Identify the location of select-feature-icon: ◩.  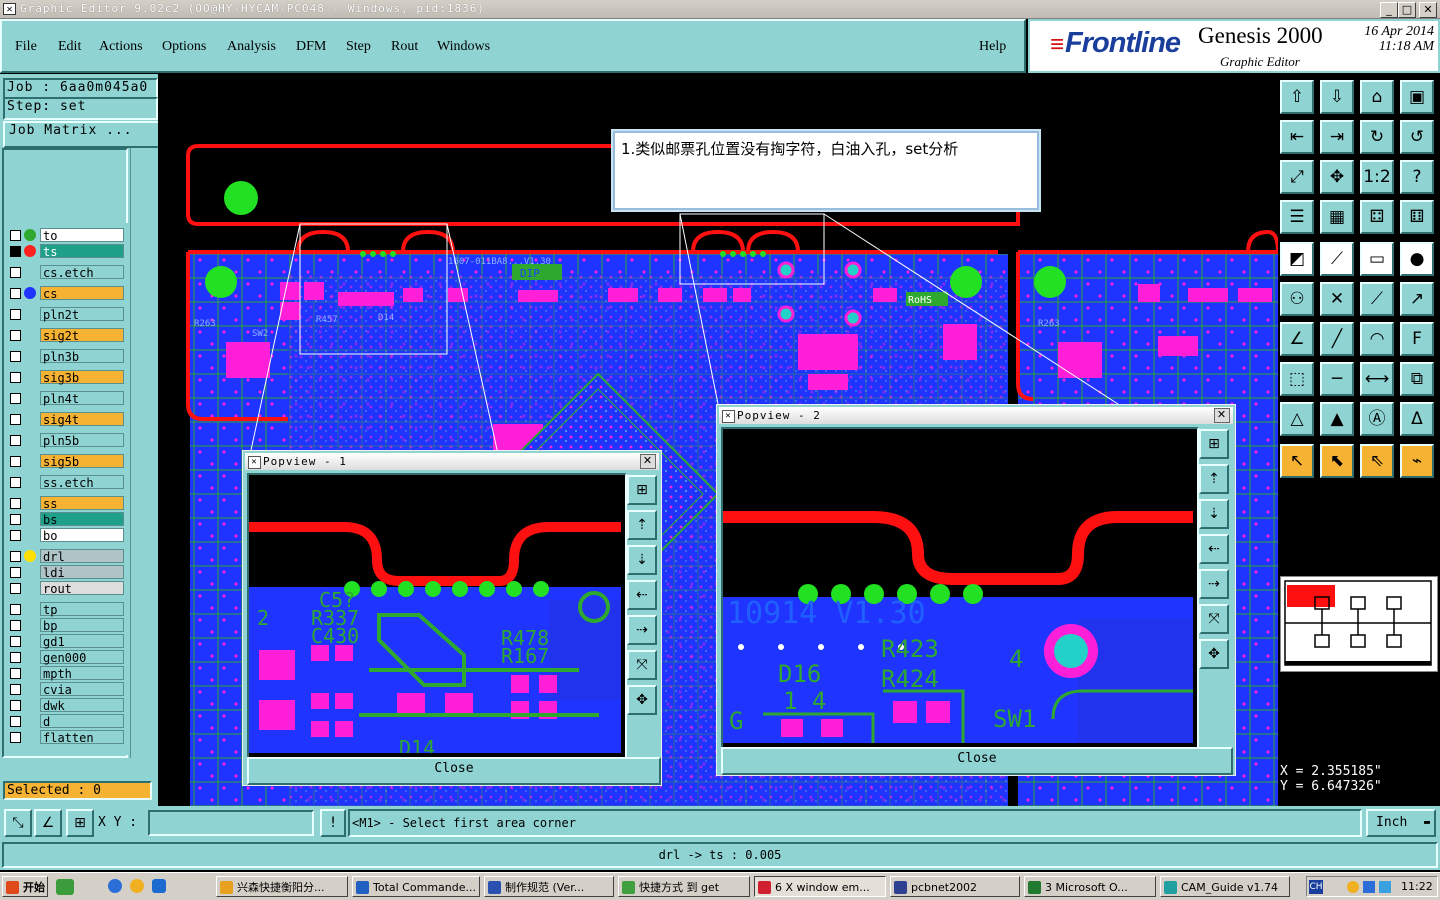
(1297, 259).